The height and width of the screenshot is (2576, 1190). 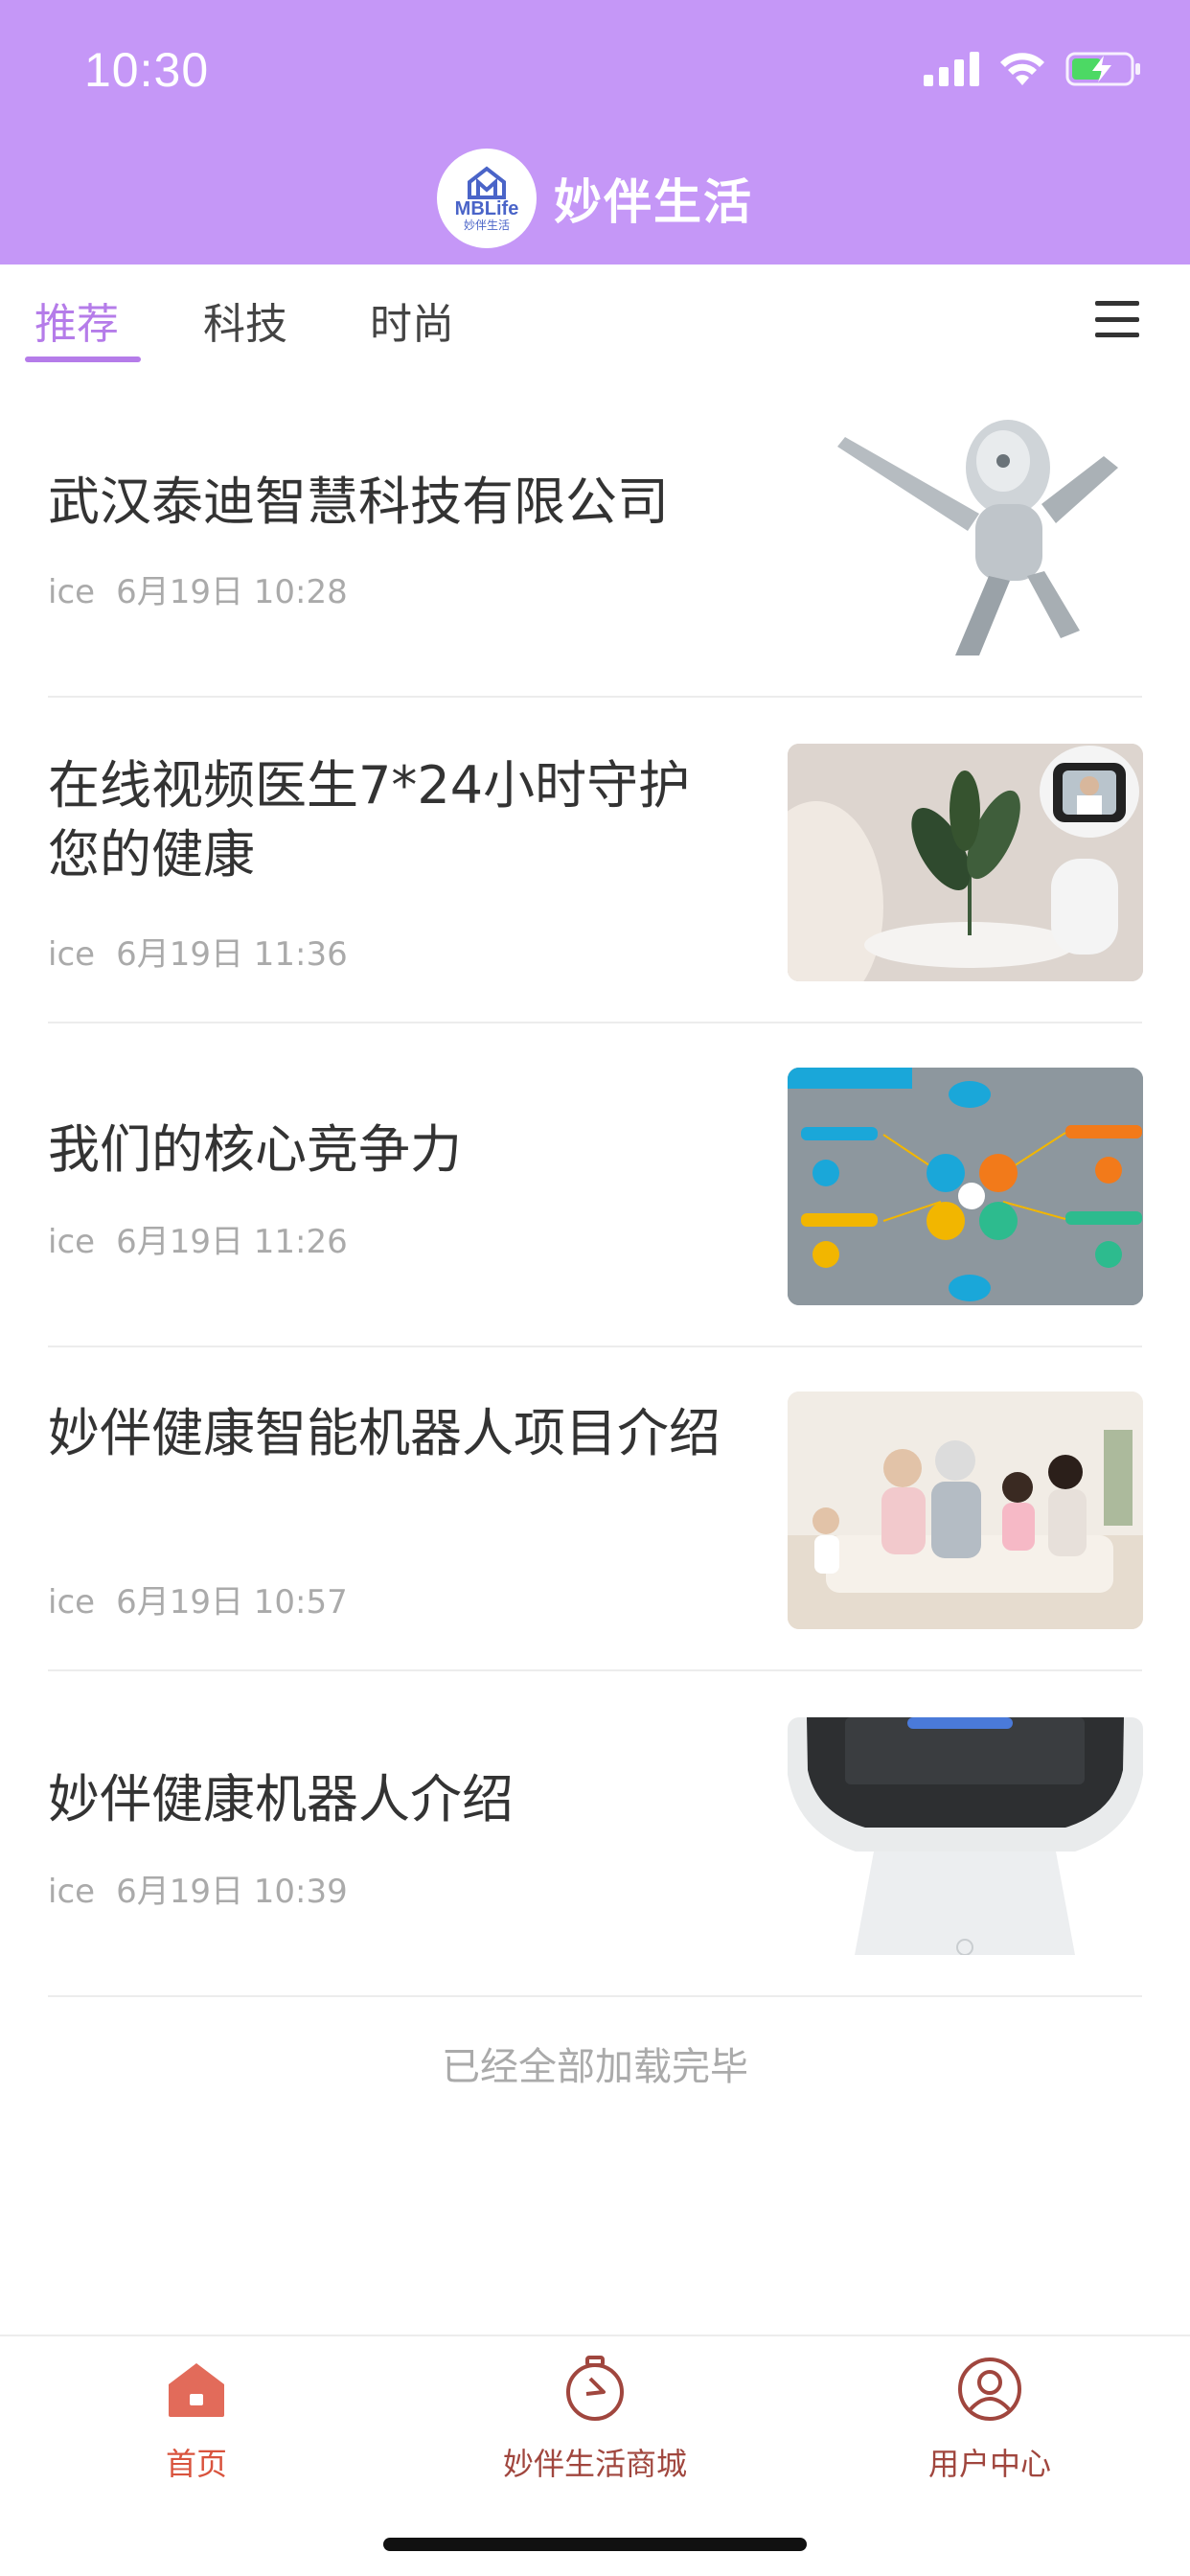 I want to click on nav-user-center: 用户中心, so click(x=989, y=2420).